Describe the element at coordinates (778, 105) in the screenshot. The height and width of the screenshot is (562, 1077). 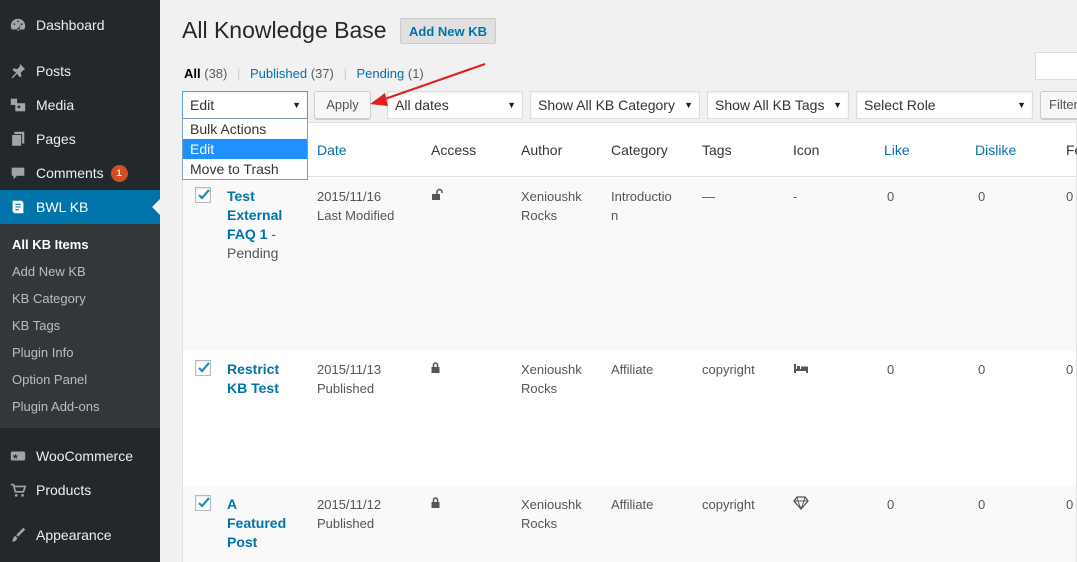
I see `kb-tags-select: Show All KB Tags ▼` at that location.